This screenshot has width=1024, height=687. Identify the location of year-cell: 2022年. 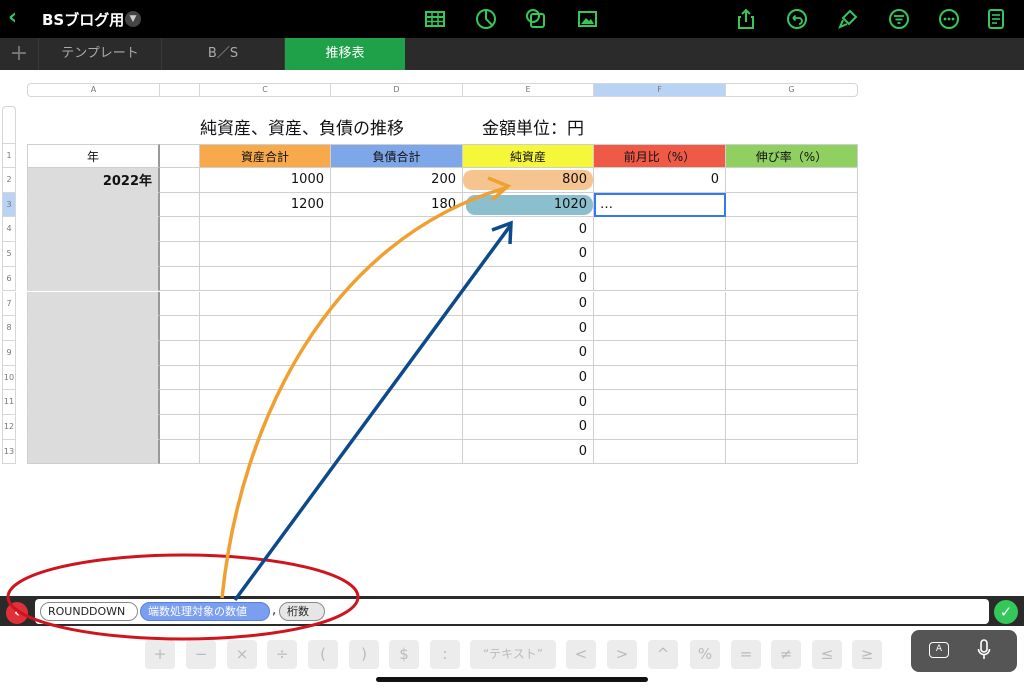
(93, 180).